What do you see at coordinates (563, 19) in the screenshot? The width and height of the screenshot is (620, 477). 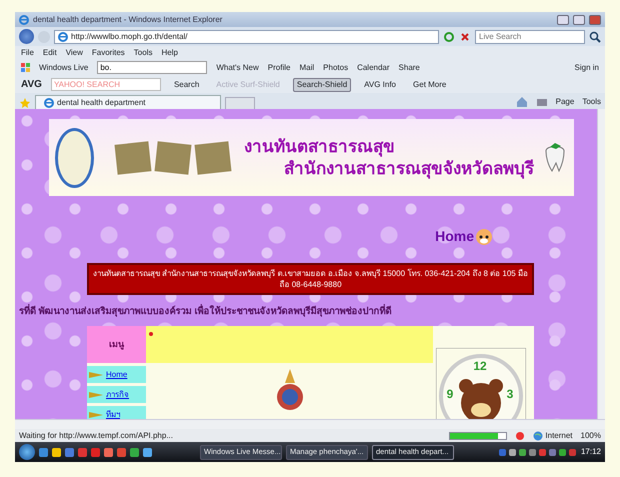 I see `minimize-button` at bounding box center [563, 19].